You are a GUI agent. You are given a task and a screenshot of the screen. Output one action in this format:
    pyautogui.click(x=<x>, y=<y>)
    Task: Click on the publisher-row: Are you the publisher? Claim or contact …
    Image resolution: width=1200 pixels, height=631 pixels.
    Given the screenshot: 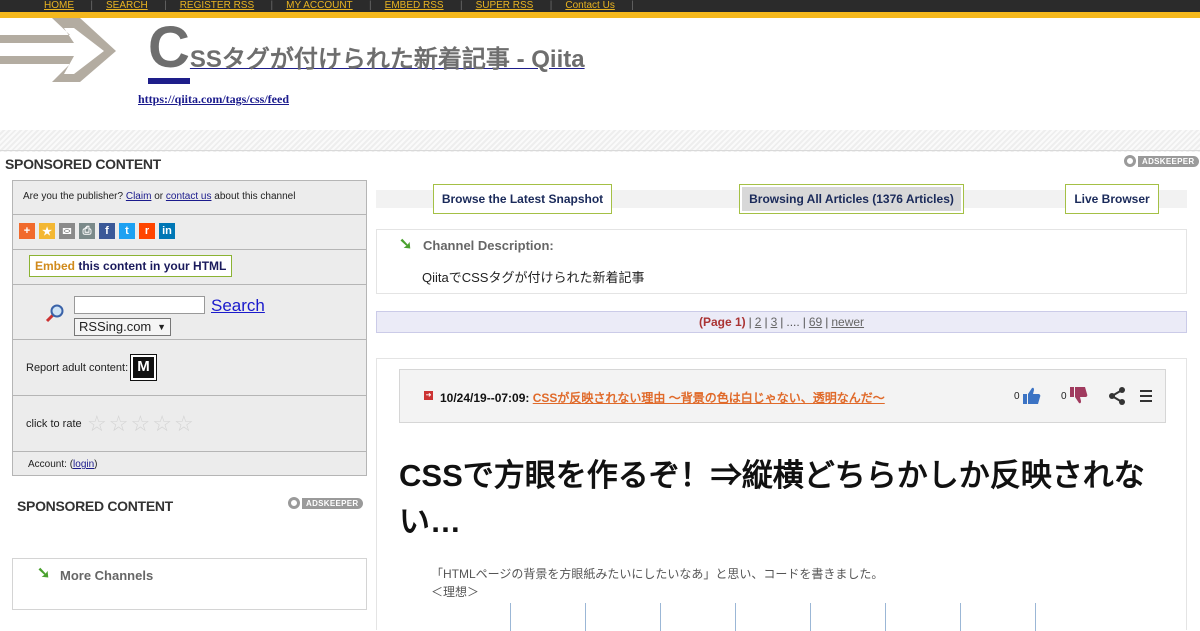 What is the action you would take?
    pyautogui.click(x=189, y=198)
    